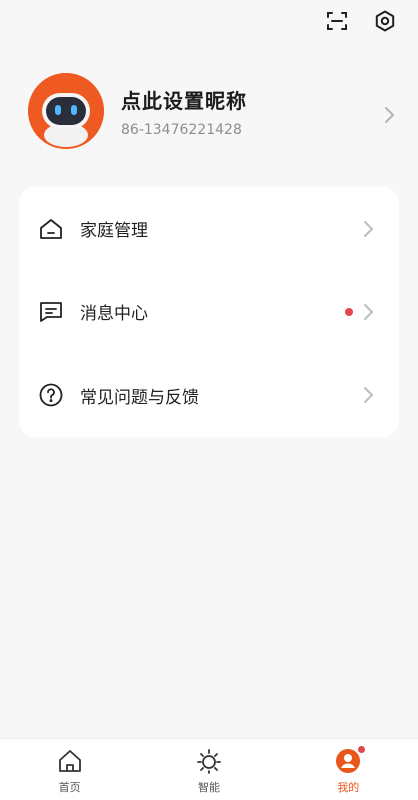  Describe the element at coordinates (70, 761) in the screenshot. I see `home-icon` at that location.